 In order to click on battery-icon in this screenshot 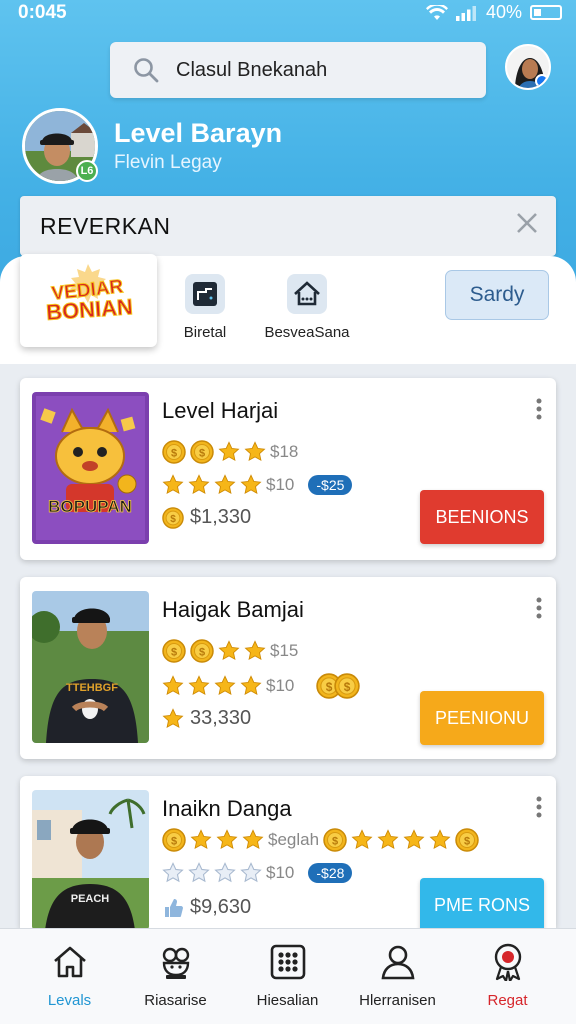, I will do `click(546, 12)`.